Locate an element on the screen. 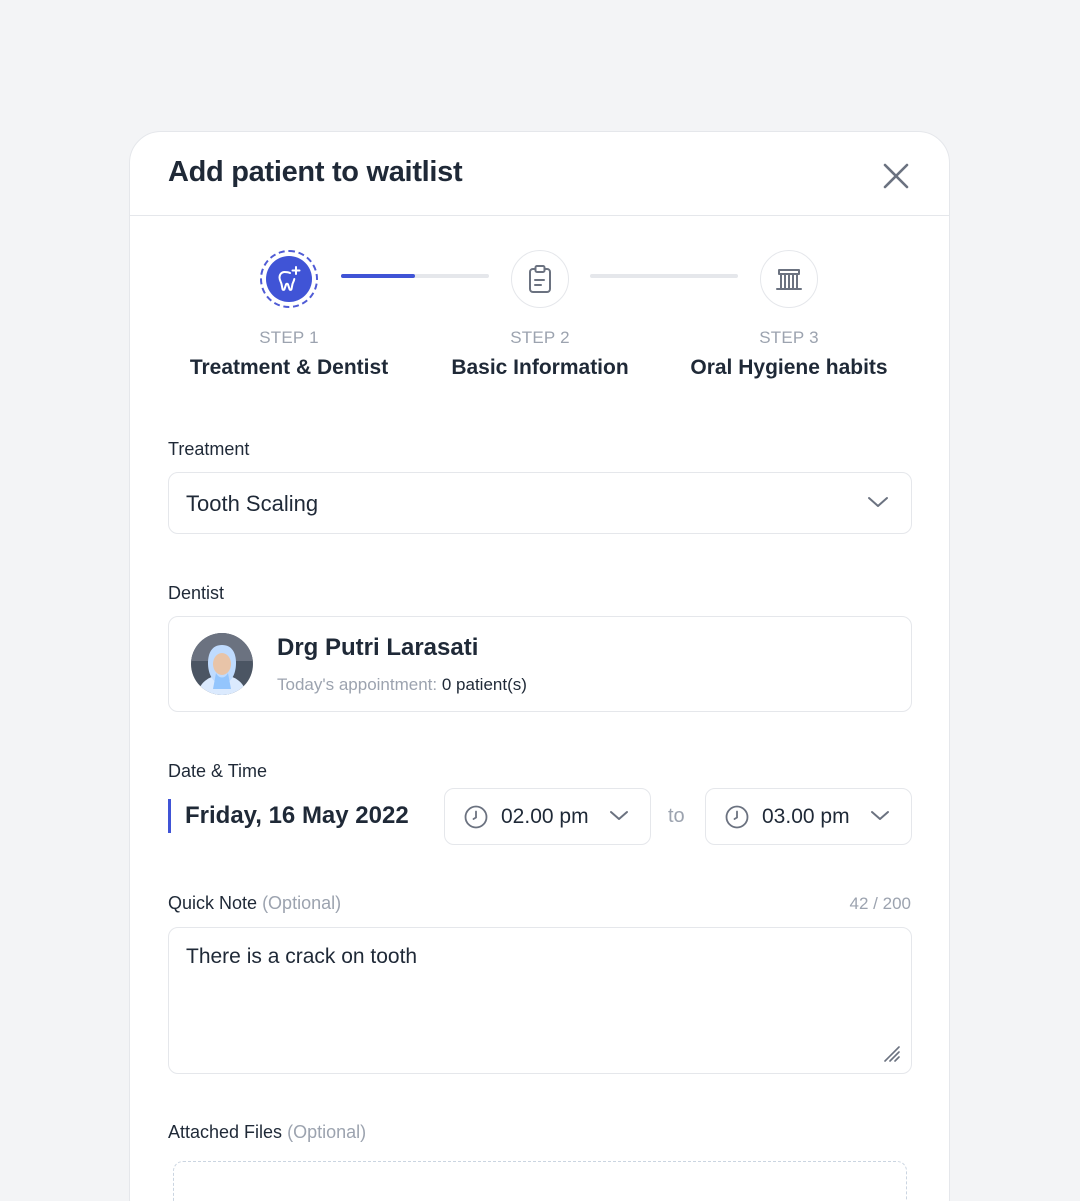  step-3-indicator is located at coordinates (789, 279).